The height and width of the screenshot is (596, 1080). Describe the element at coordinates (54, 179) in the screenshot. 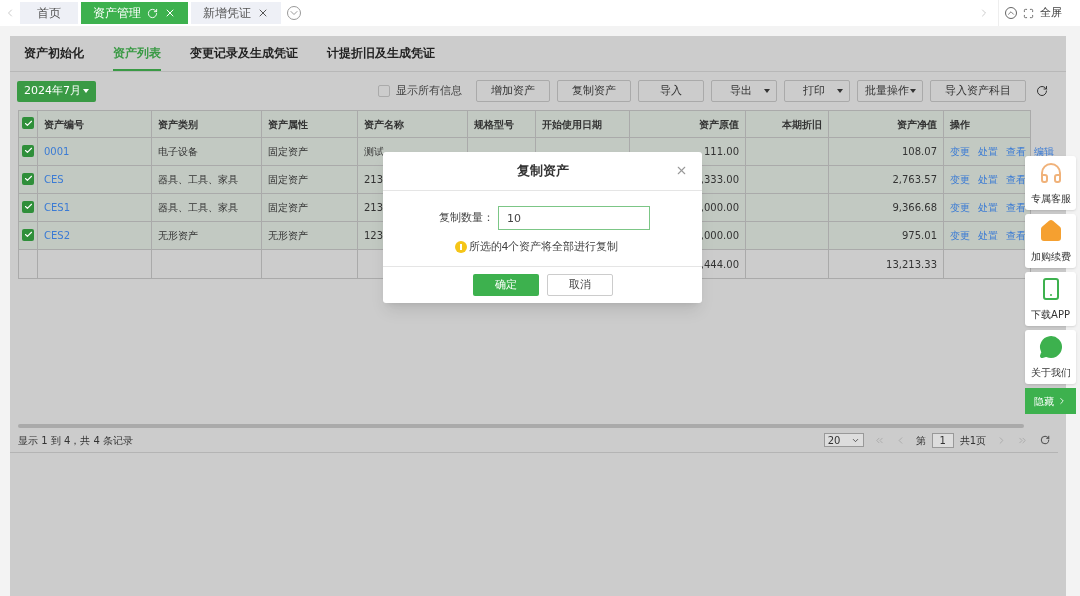

I see `asset-code-link: CES` at that location.